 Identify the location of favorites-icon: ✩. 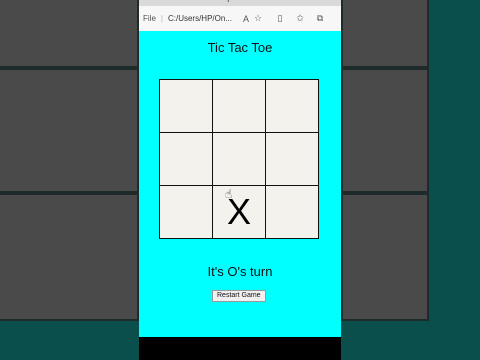
(300, 18).